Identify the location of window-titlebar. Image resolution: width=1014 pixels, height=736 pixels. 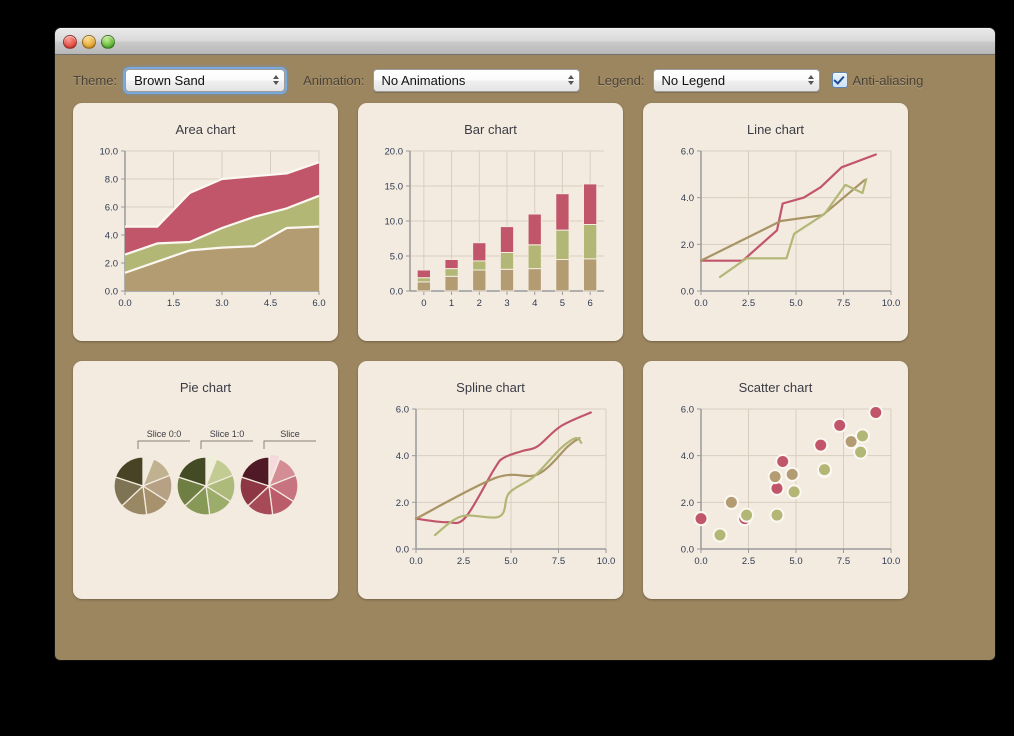
(525, 41).